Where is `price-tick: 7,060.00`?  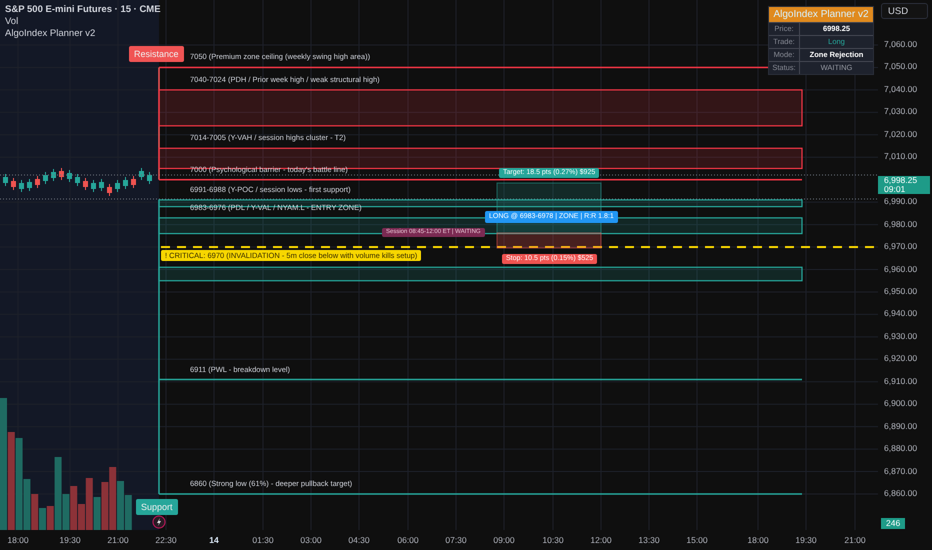
price-tick: 7,060.00 is located at coordinates (901, 44).